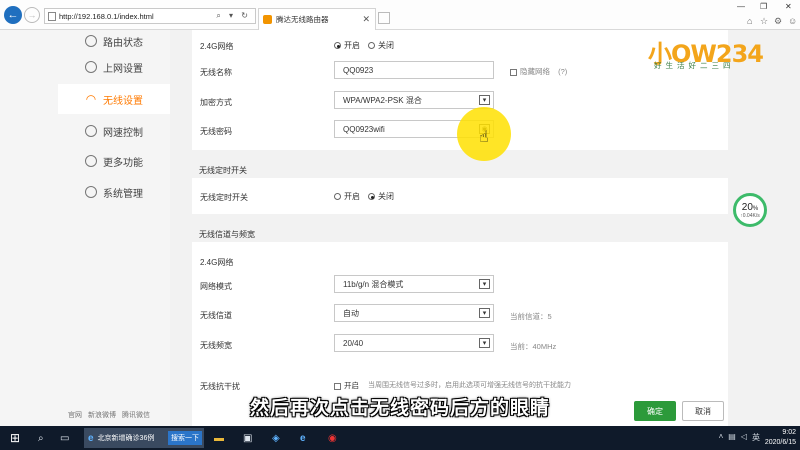 This screenshot has height=450, width=800. Describe the element at coordinates (303, 438) in the screenshot. I see `edge-icon: e` at that location.